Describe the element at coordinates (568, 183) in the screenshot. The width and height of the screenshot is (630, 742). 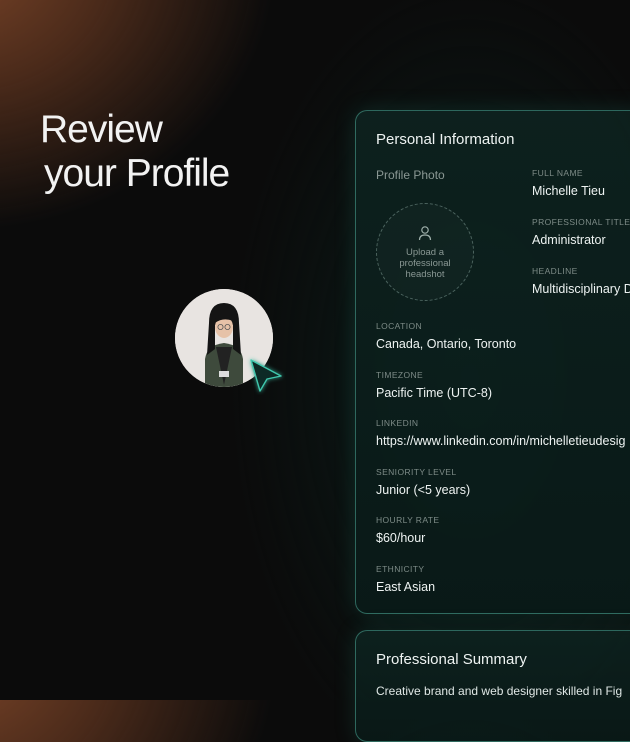
I see `field-full-name: FULL NAME Michelle Tieu` at that location.